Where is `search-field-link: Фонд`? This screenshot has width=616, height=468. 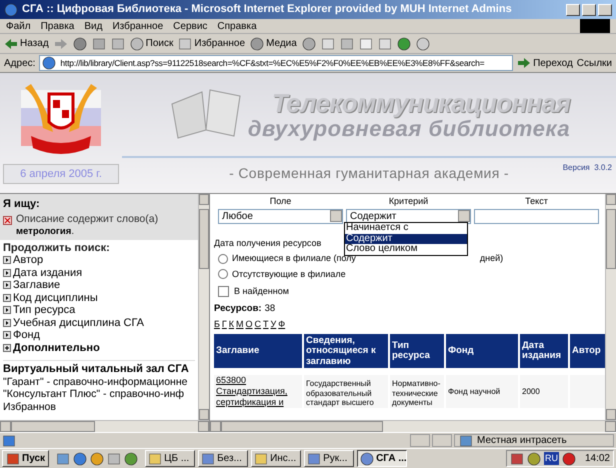 search-field-link: Фонд is located at coordinates (99, 335).